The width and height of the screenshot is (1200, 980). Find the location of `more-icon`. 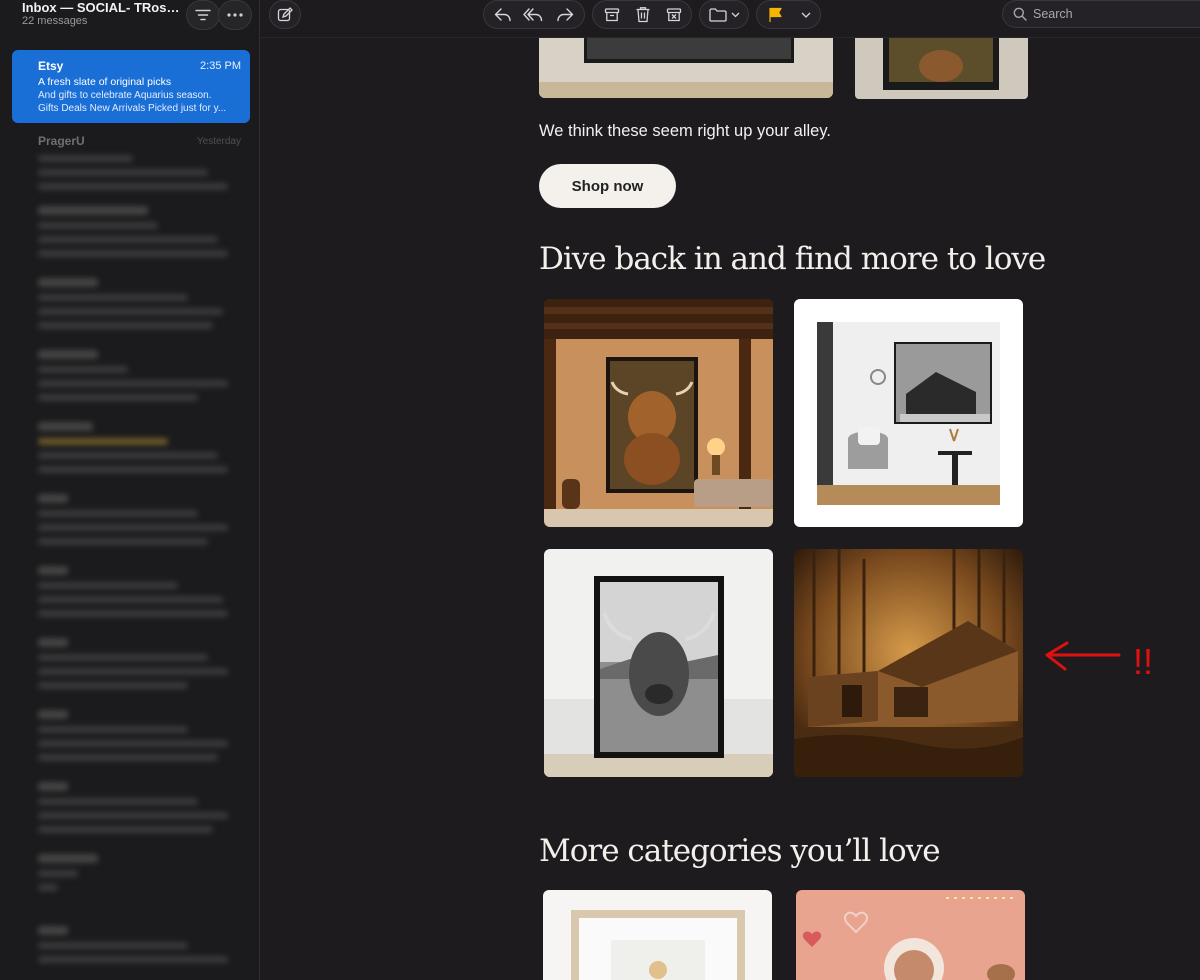

more-icon is located at coordinates (235, 15).